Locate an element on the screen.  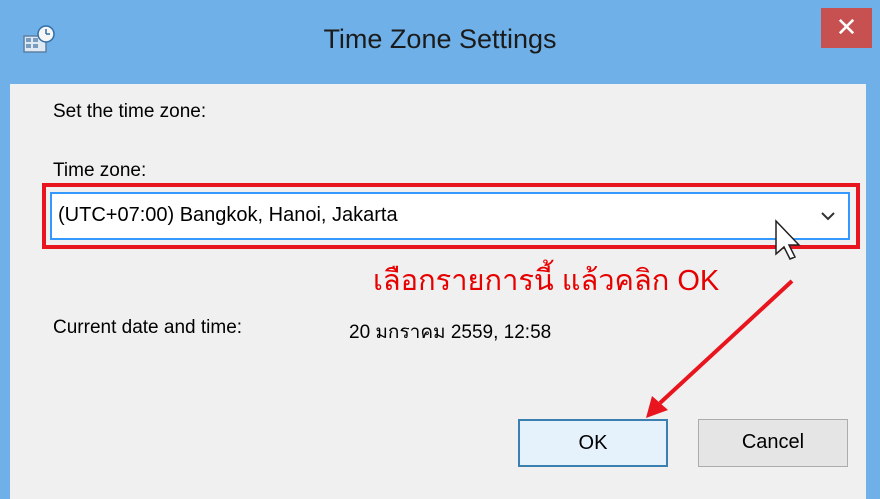
time-zone-label: Time zone: is located at coordinates (100, 170).